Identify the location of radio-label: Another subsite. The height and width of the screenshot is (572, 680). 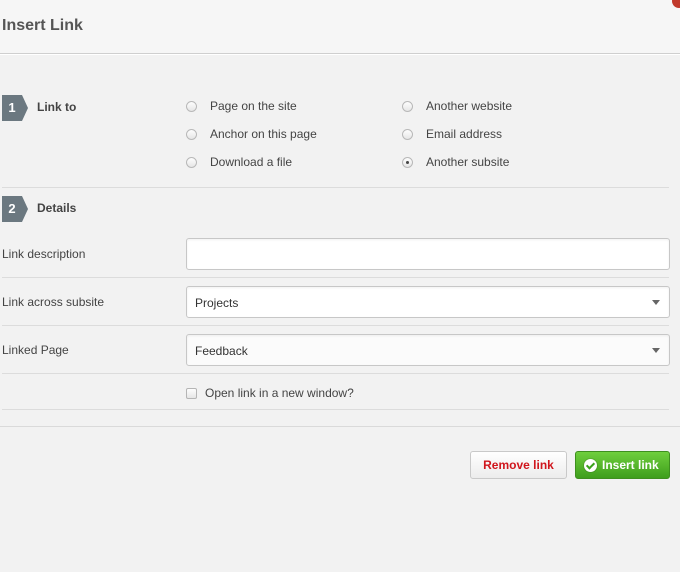
(468, 162).